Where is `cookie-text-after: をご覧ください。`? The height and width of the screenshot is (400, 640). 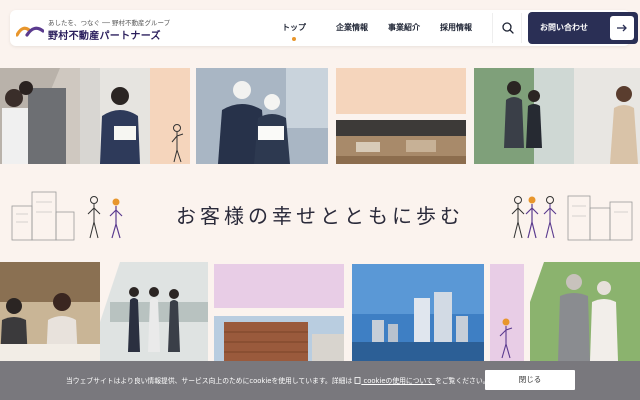
cookie-text-after: をご覧ください。 is located at coordinates (462, 381).